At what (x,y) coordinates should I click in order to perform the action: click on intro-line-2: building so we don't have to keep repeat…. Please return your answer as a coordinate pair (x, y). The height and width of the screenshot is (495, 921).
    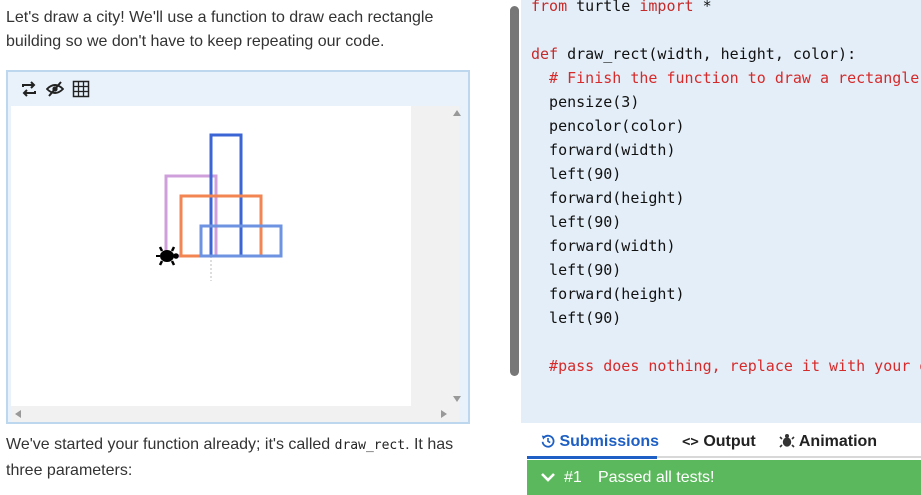
    Looking at the image, I should click on (195, 41).